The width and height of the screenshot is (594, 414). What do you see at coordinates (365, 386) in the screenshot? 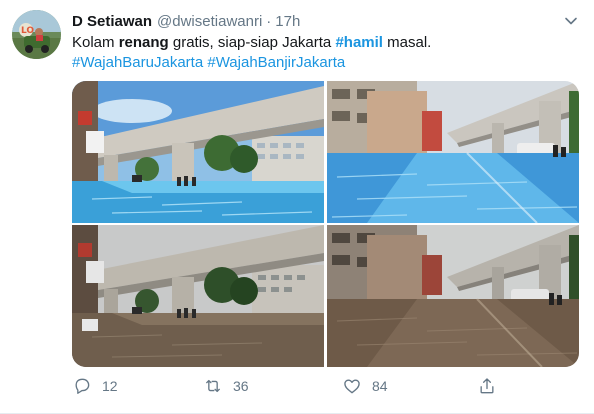
I see `like-button: 84` at bounding box center [365, 386].